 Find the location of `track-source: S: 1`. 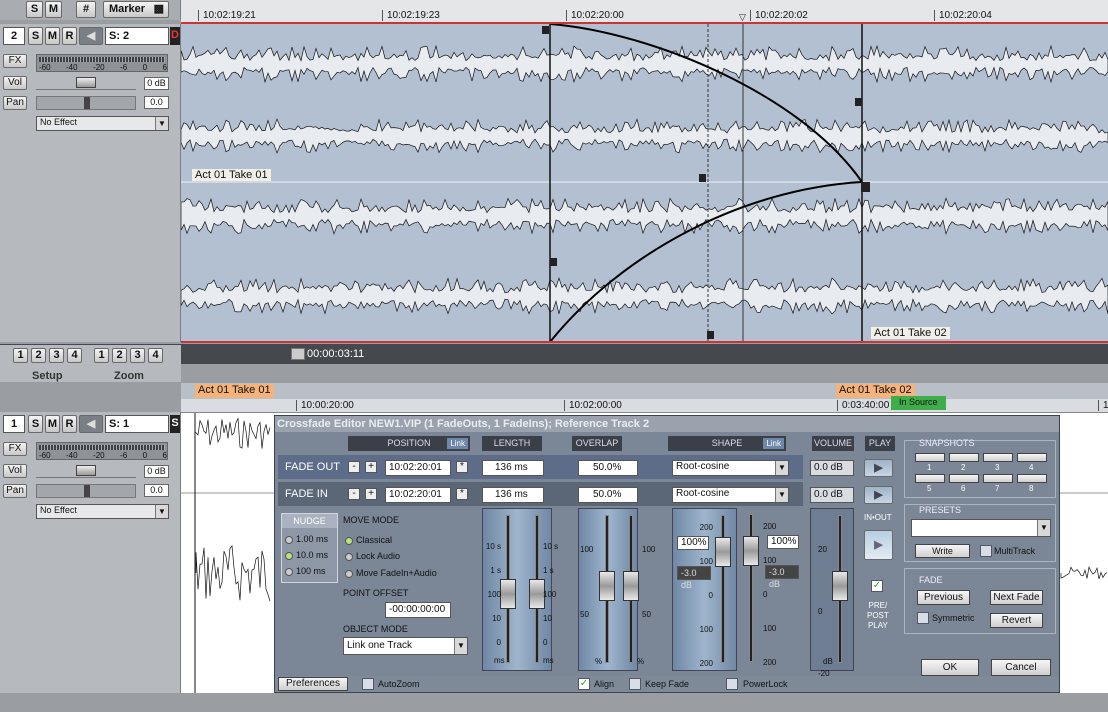

track-source: S: 1 is located at coordinates (137, 424).